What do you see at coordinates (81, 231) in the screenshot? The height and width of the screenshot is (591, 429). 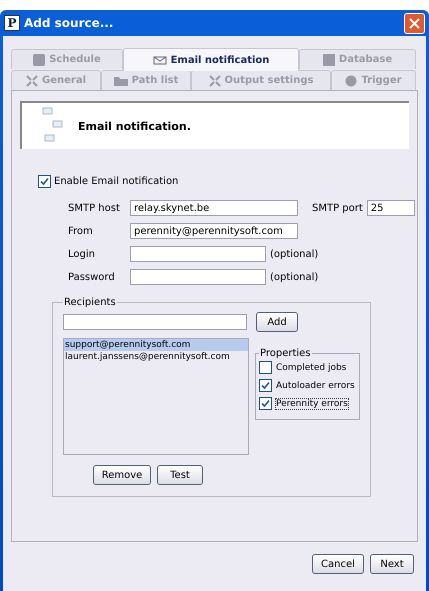 I see `field-label: From` at bounding box center [81, 231].